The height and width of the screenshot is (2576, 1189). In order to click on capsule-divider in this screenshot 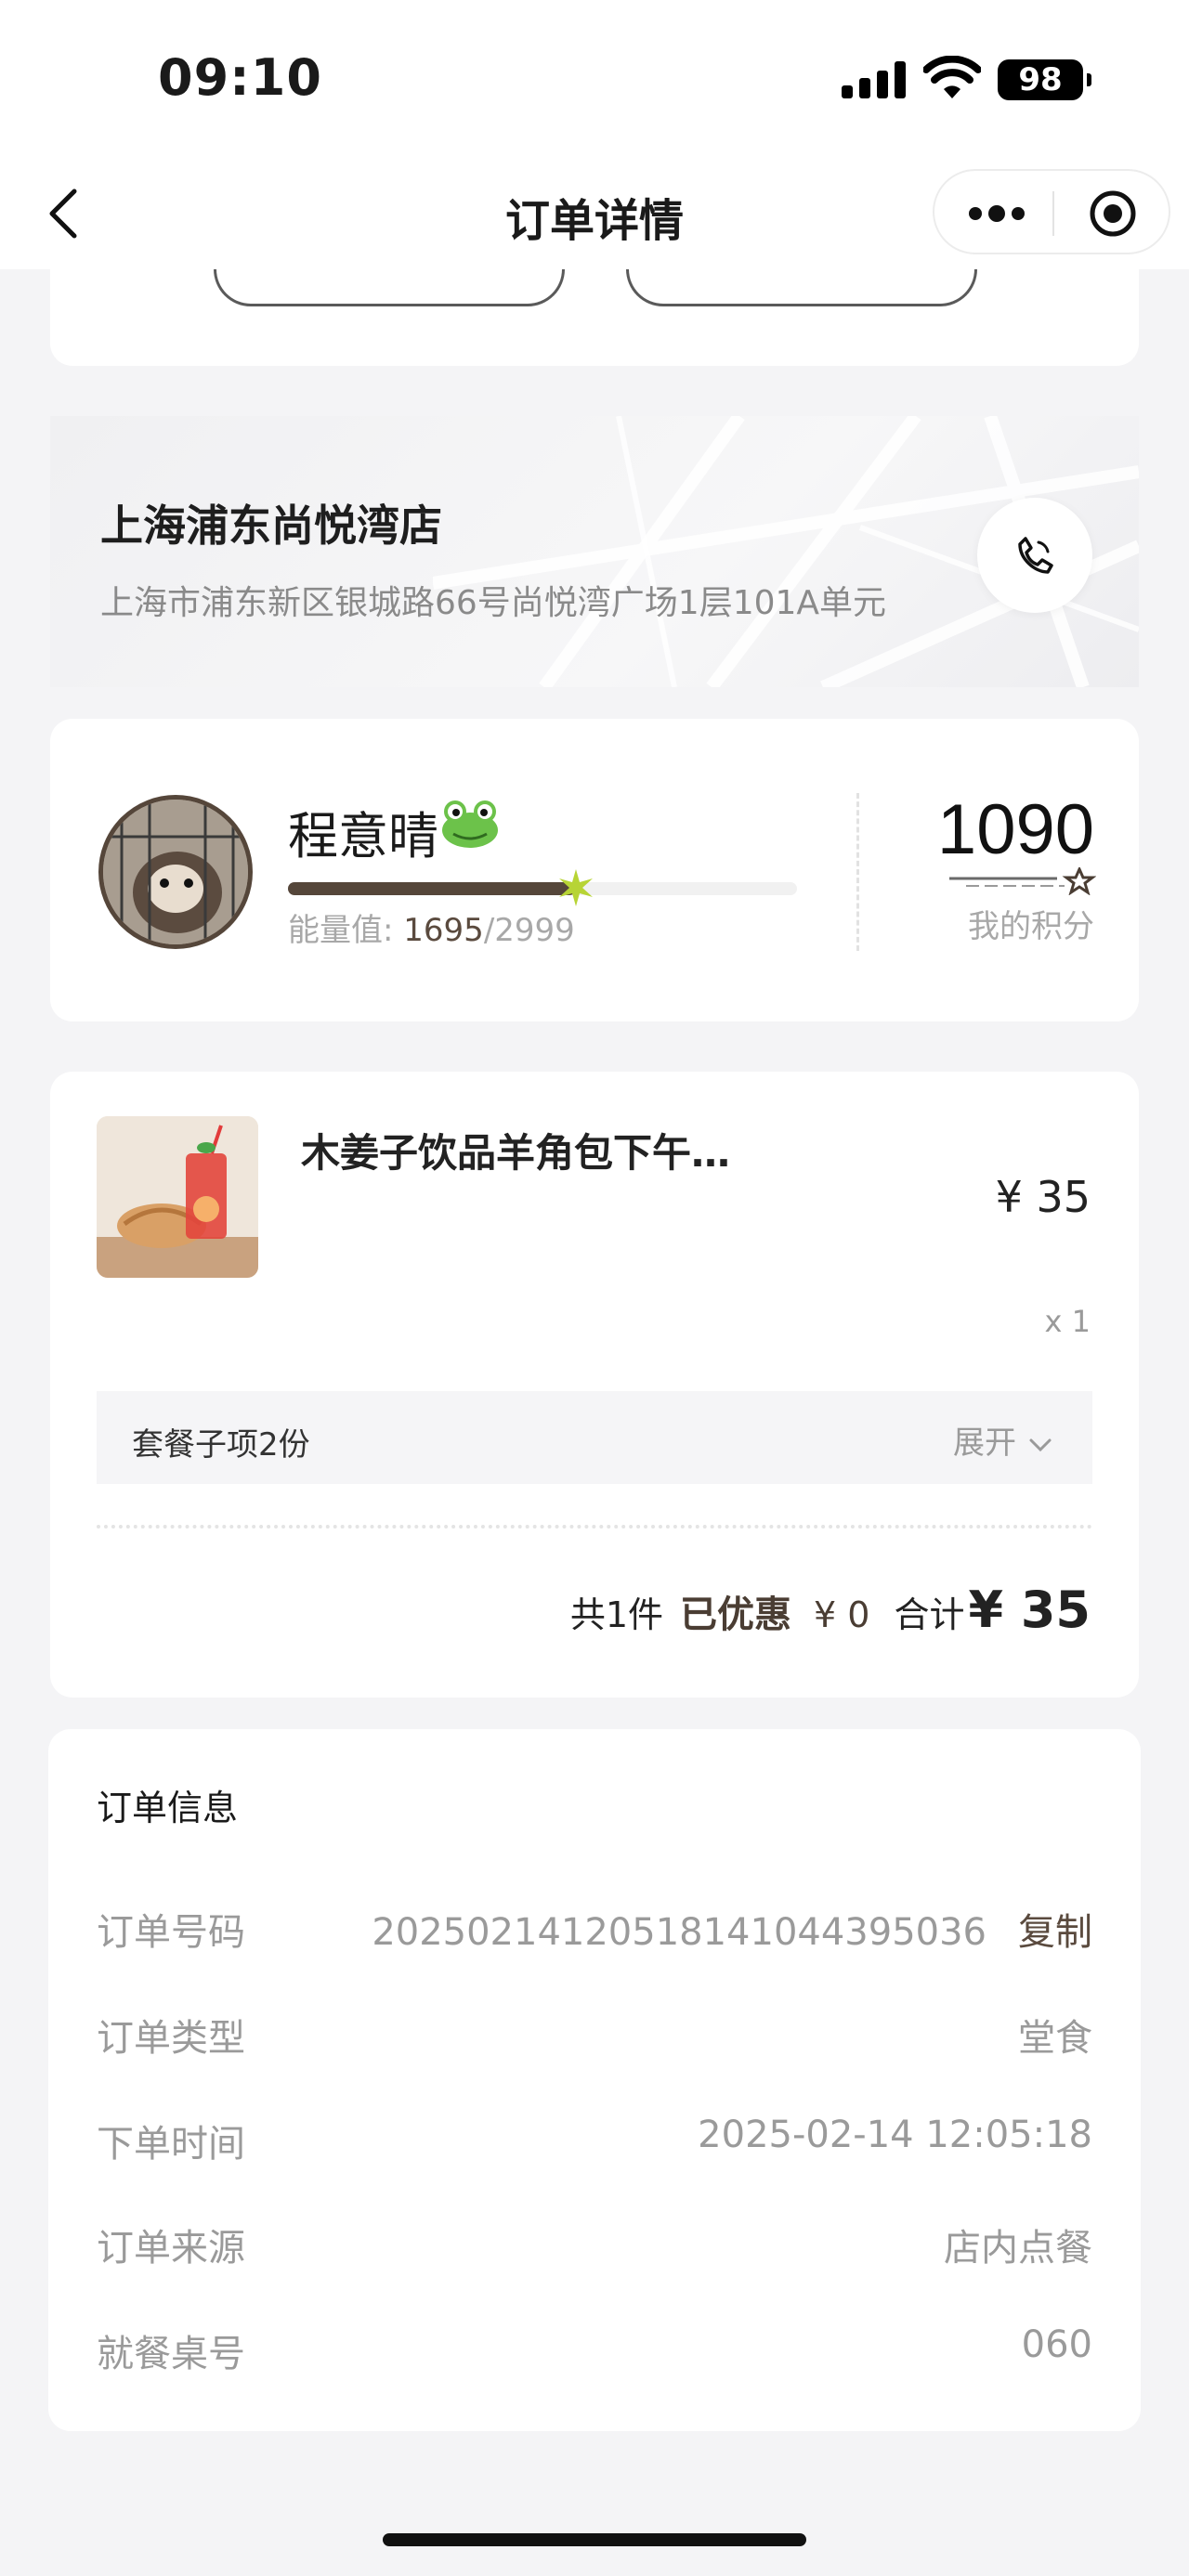, I will do `click(1053, 213)`.